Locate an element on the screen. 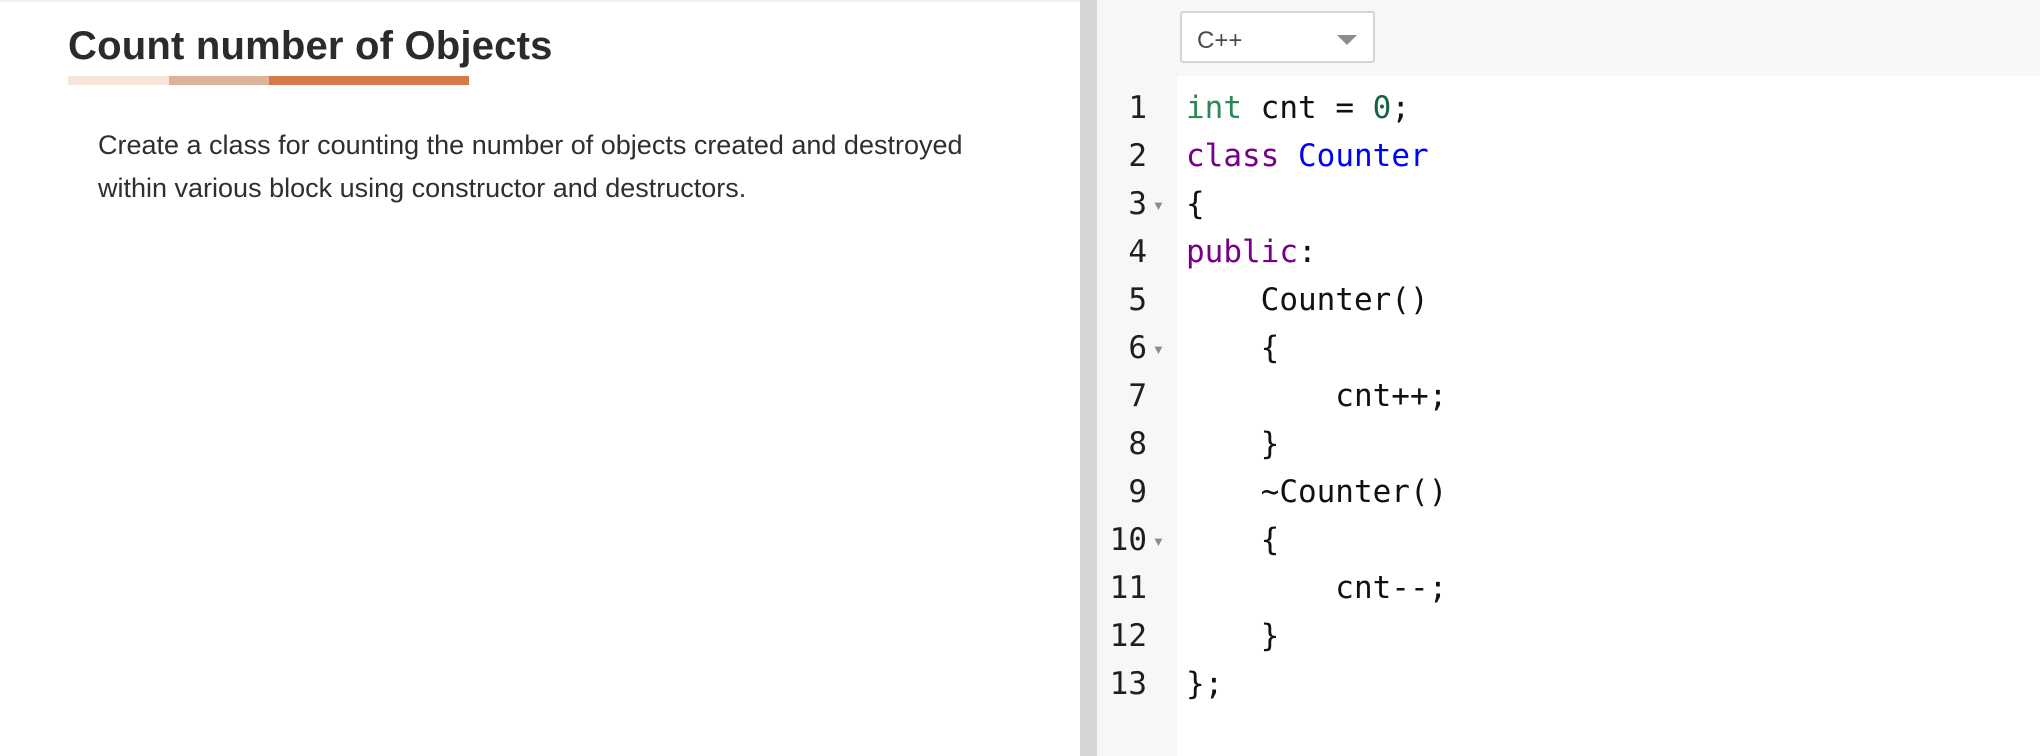  code-token: cnt--; is located at coordinates (1317, 588).